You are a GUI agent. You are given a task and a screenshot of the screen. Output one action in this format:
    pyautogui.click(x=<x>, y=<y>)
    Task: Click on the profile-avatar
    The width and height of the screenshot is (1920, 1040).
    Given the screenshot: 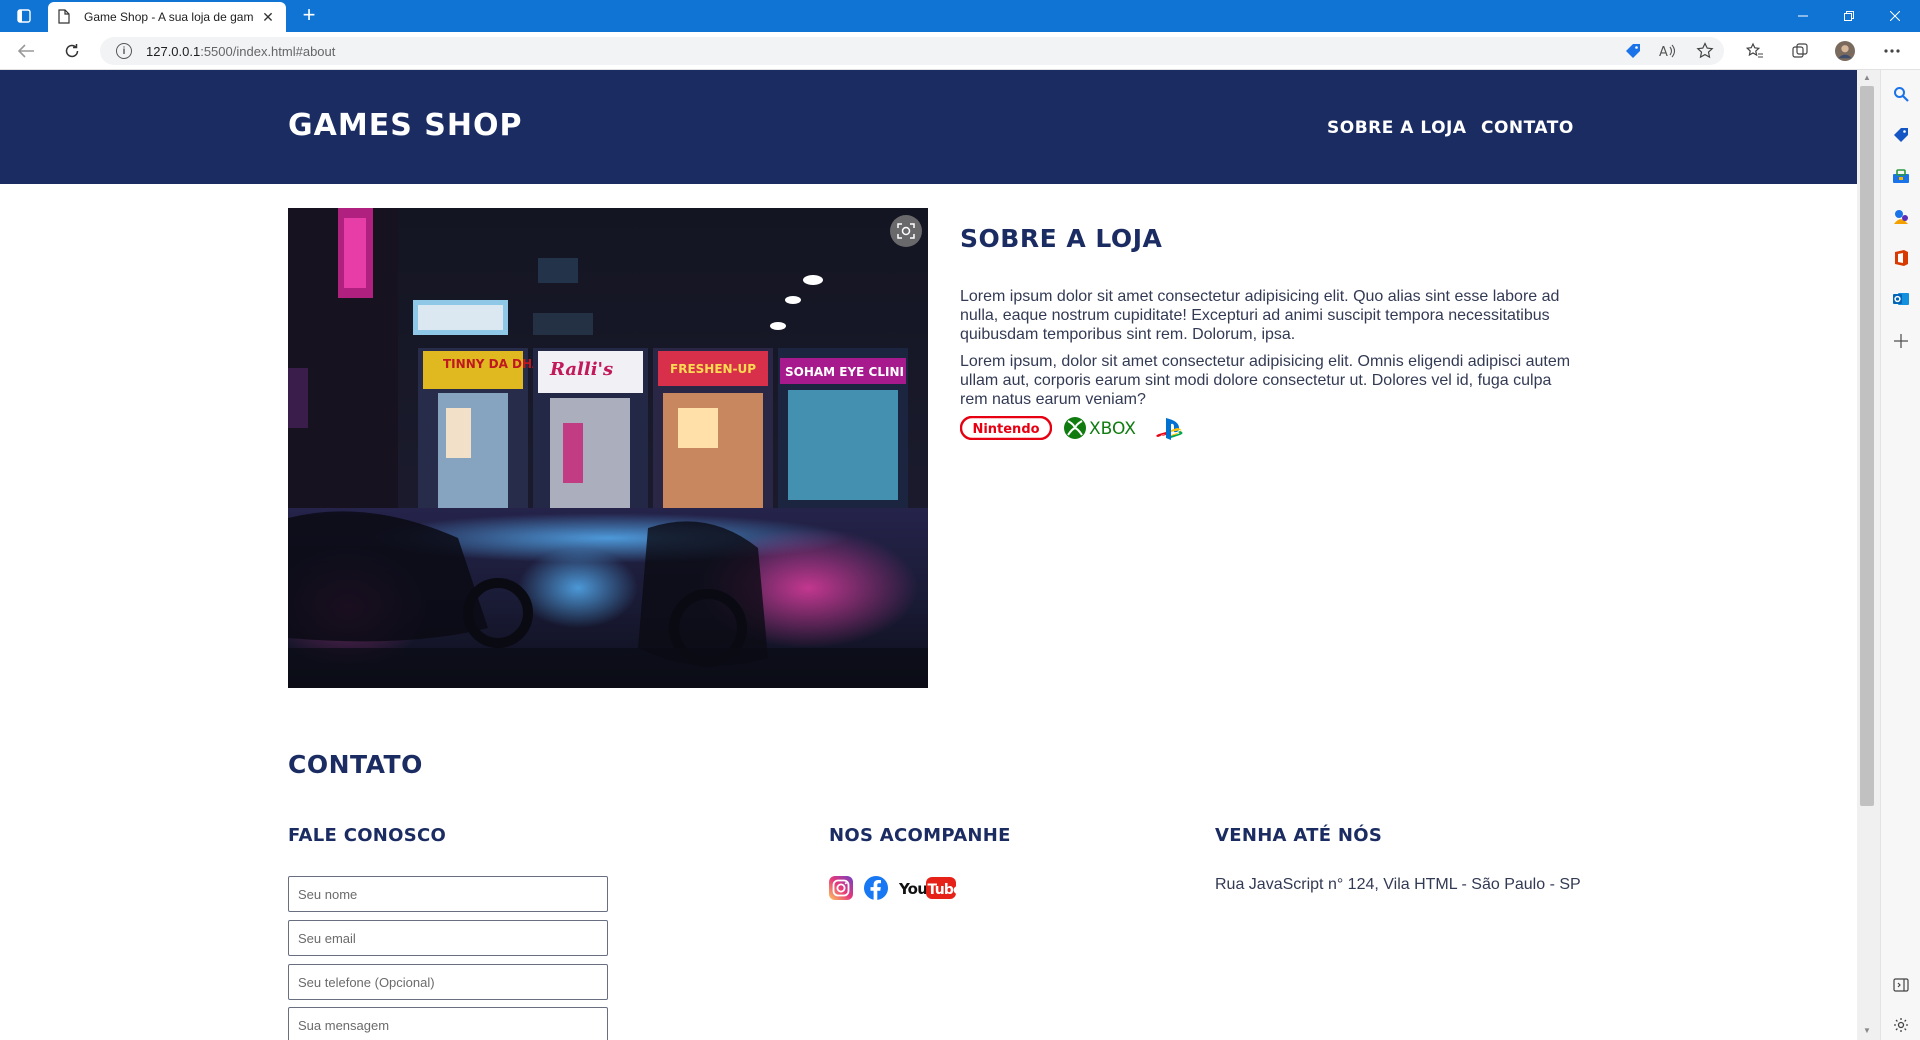 What is the action you would take?
    pyautogui.click(x=1845, y=51)
    